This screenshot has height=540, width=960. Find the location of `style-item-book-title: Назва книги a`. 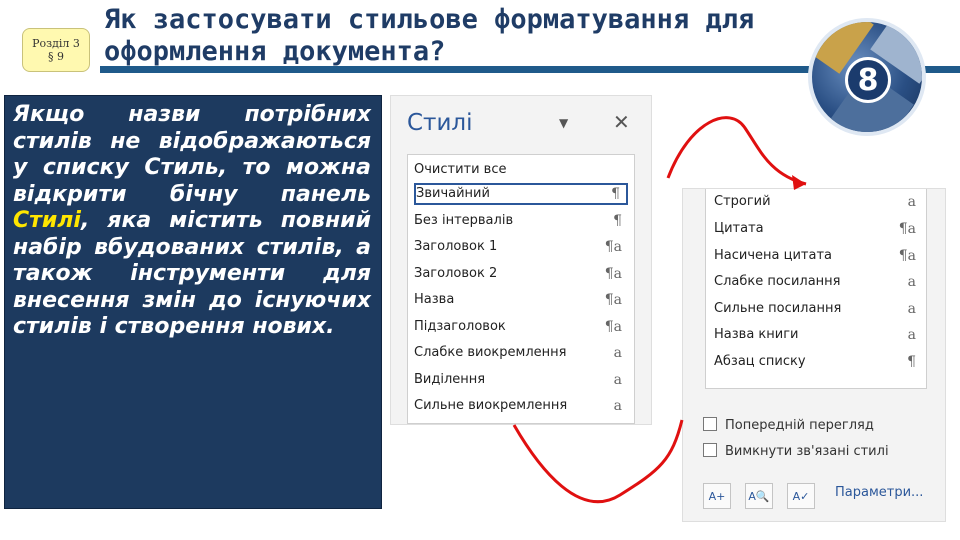

style-item-book-title: Назва книги a is located at coordinates (817, 335).